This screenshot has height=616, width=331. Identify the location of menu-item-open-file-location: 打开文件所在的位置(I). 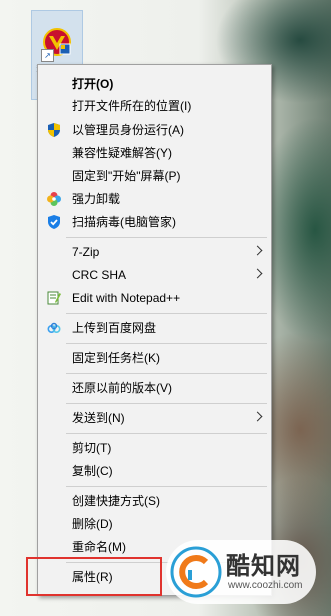
(154, 106).